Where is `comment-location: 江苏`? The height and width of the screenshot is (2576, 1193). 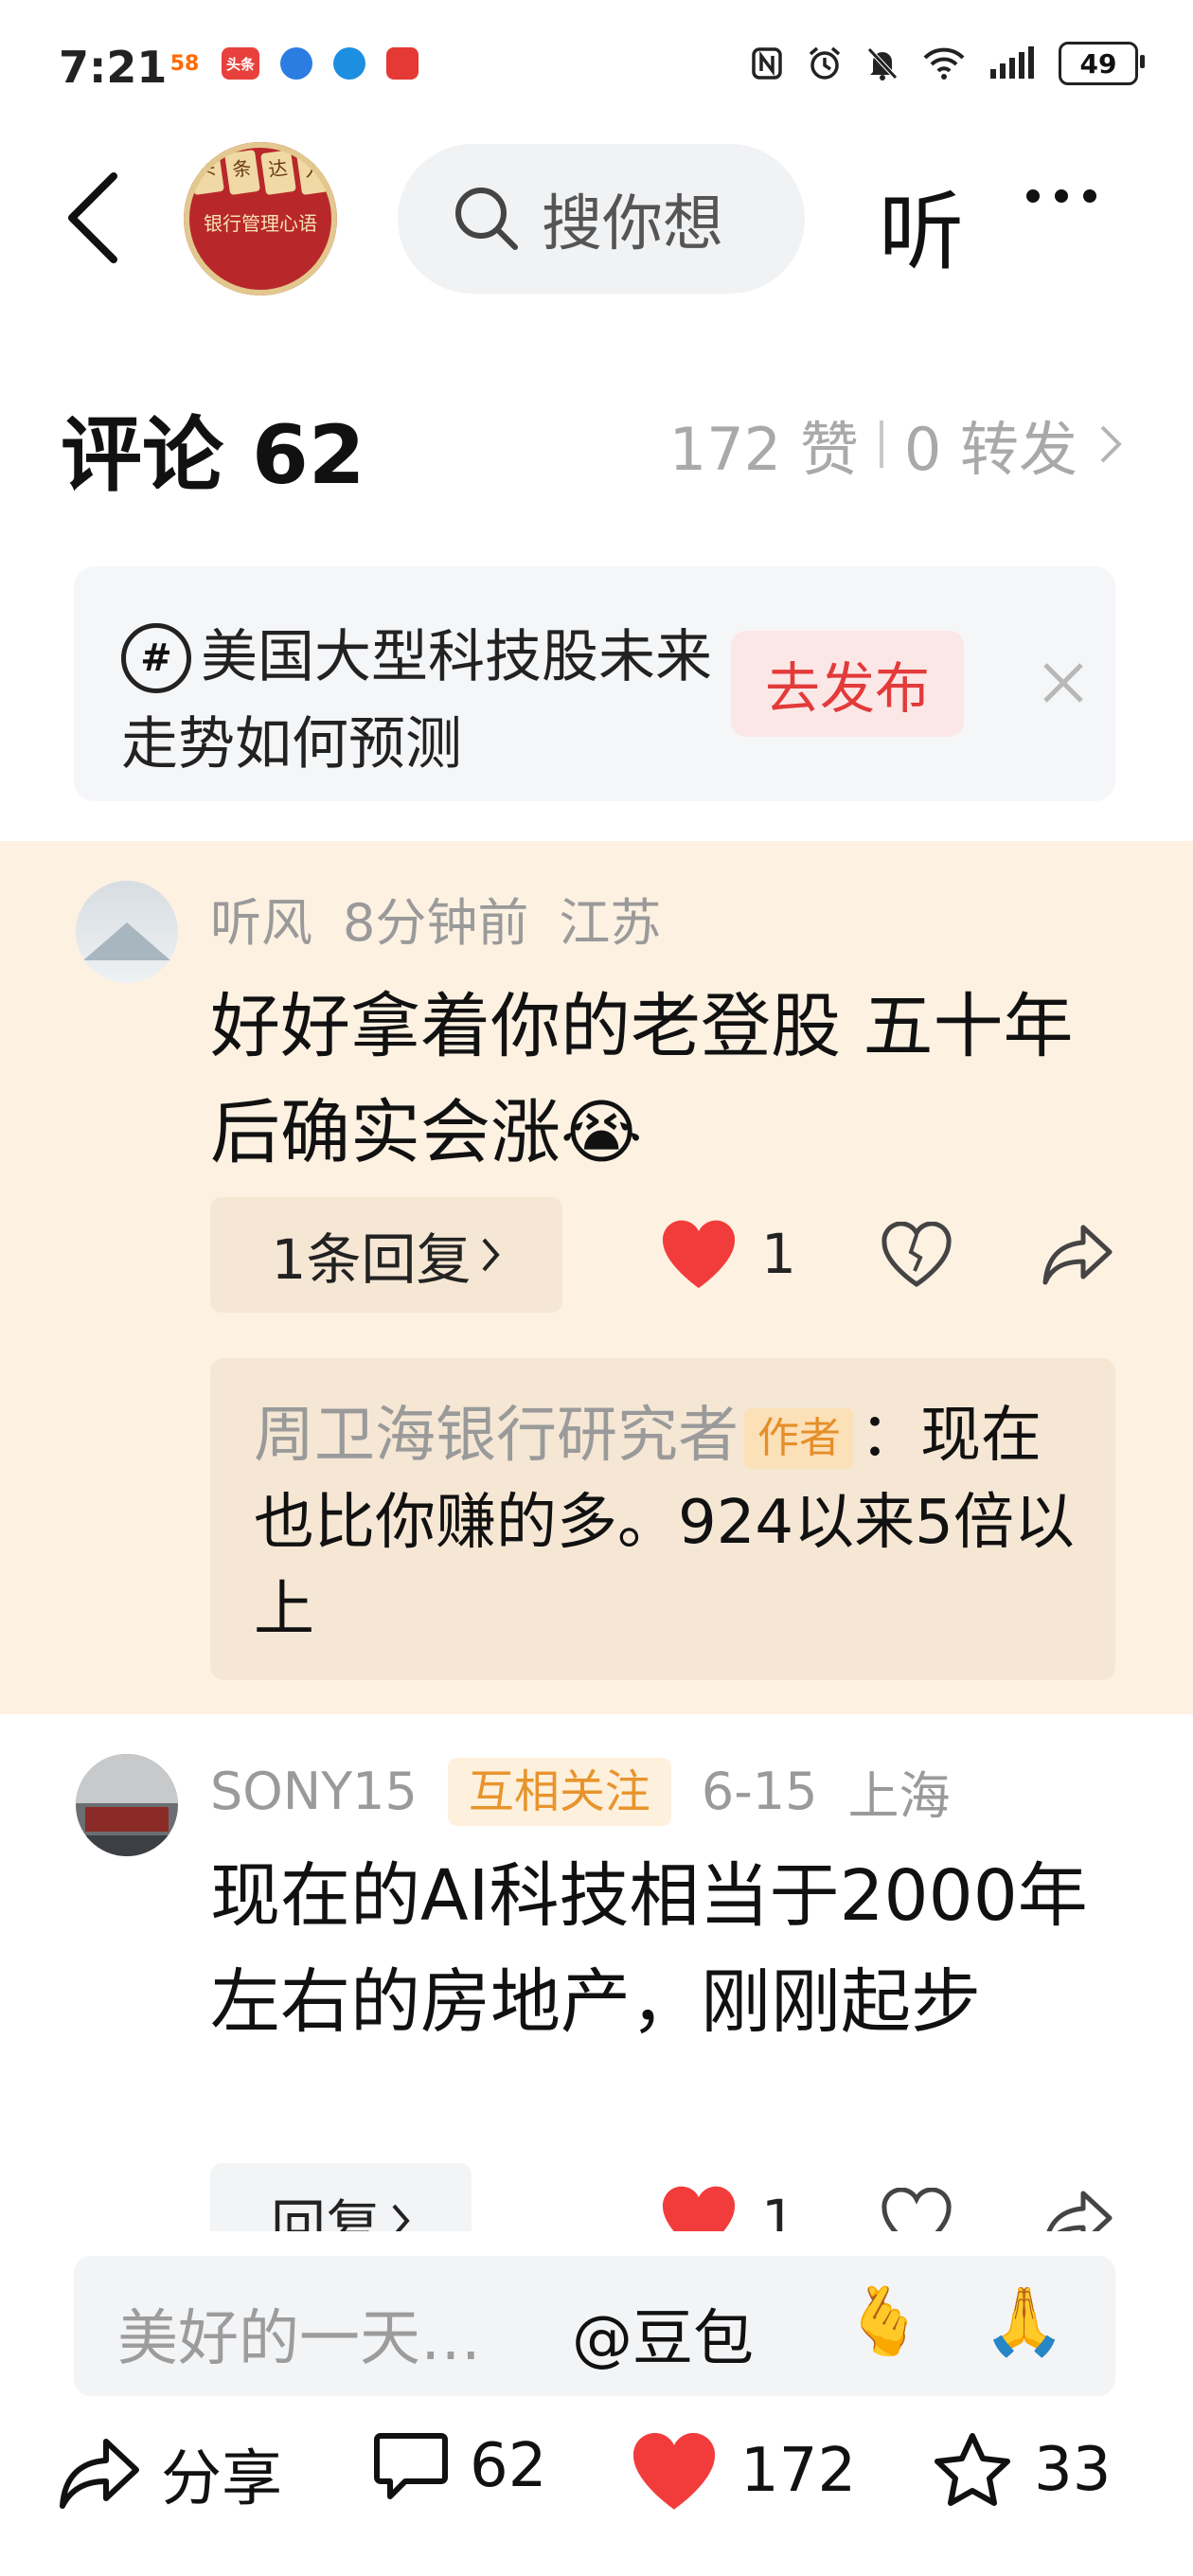
comment-location: 江苏 is located at coordinates (610, 923).